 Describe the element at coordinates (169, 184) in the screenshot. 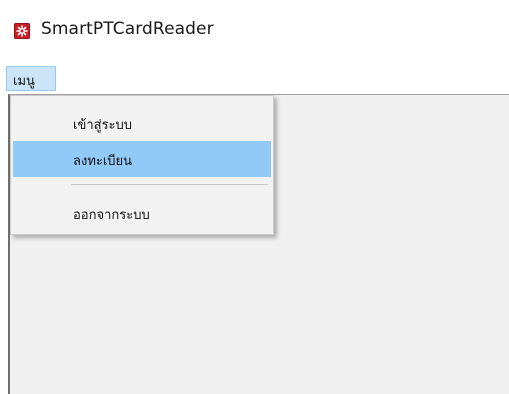

I see `menu-separator` at that location.